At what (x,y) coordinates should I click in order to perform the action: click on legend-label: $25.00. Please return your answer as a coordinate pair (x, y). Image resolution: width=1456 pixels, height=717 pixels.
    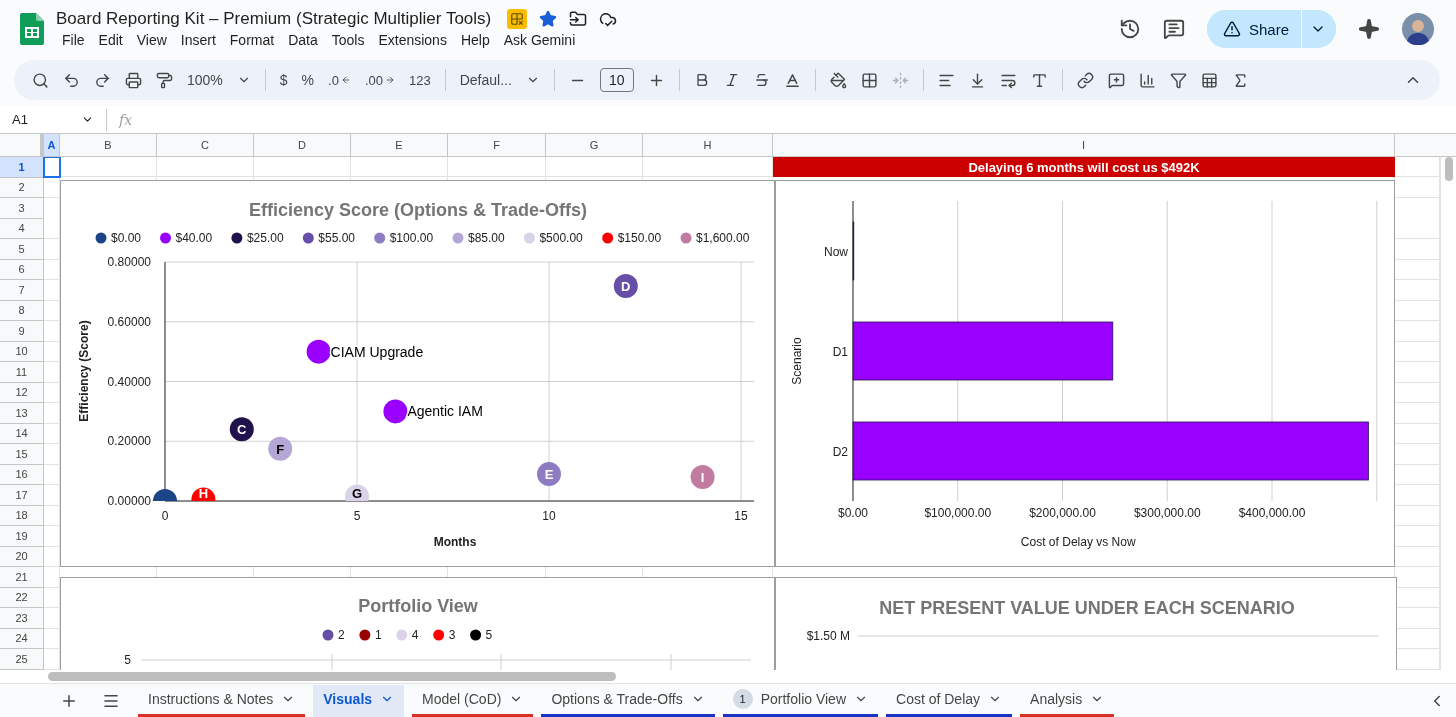
    Looking at the image, I should click on (265, 238).